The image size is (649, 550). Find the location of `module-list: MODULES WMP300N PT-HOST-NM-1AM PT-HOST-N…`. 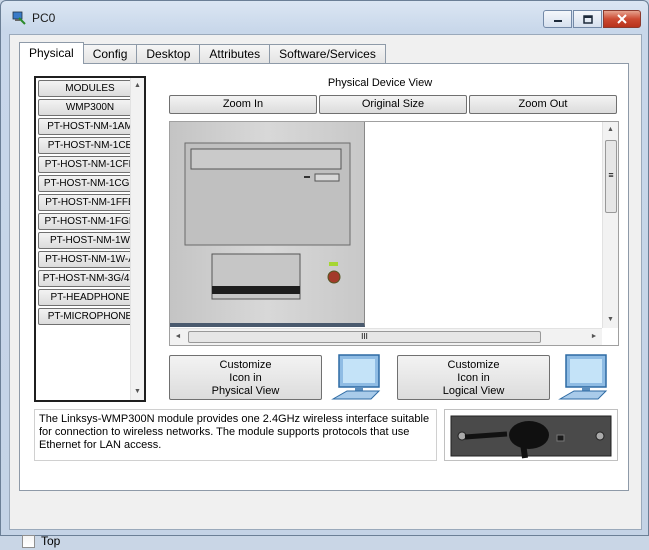

module-list: MODULES WMP300N PT-HOST-NM-1AM PT-HOST-N… is located at coordinates (90, 239).